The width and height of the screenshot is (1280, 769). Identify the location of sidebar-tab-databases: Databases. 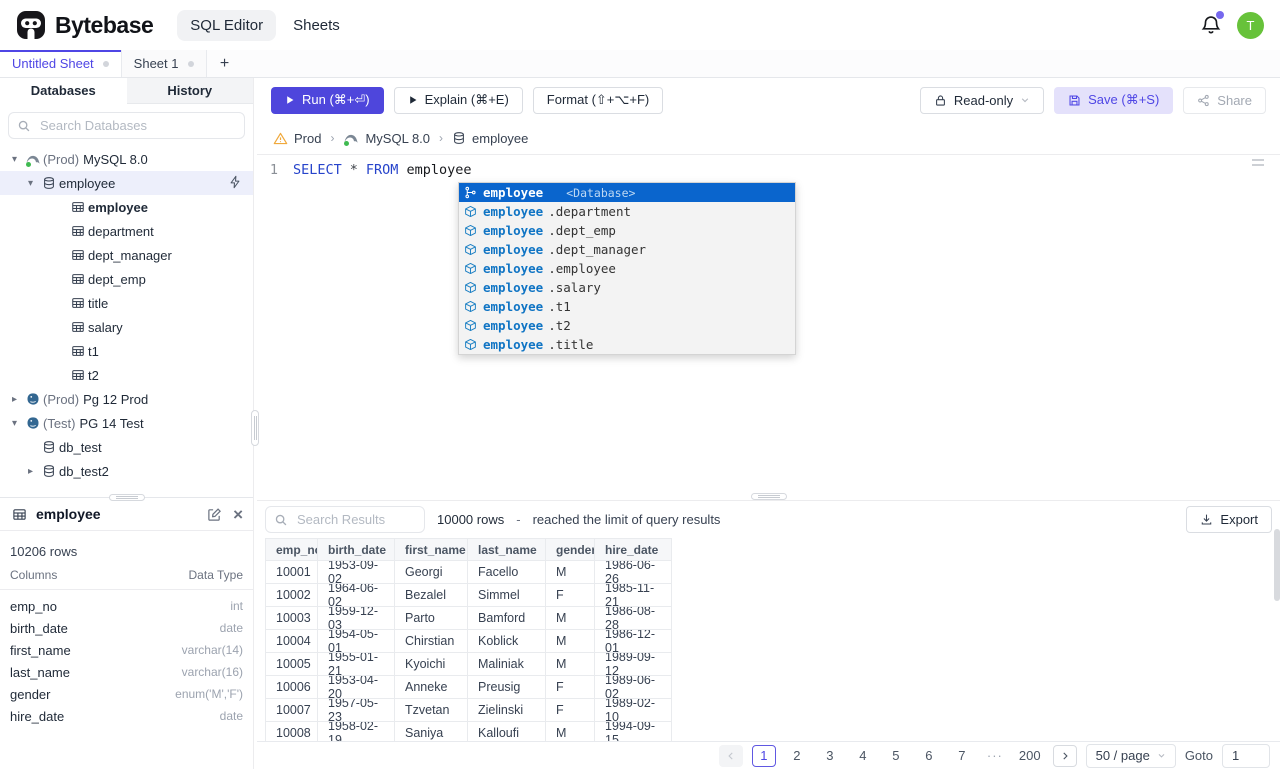
(63, 91).